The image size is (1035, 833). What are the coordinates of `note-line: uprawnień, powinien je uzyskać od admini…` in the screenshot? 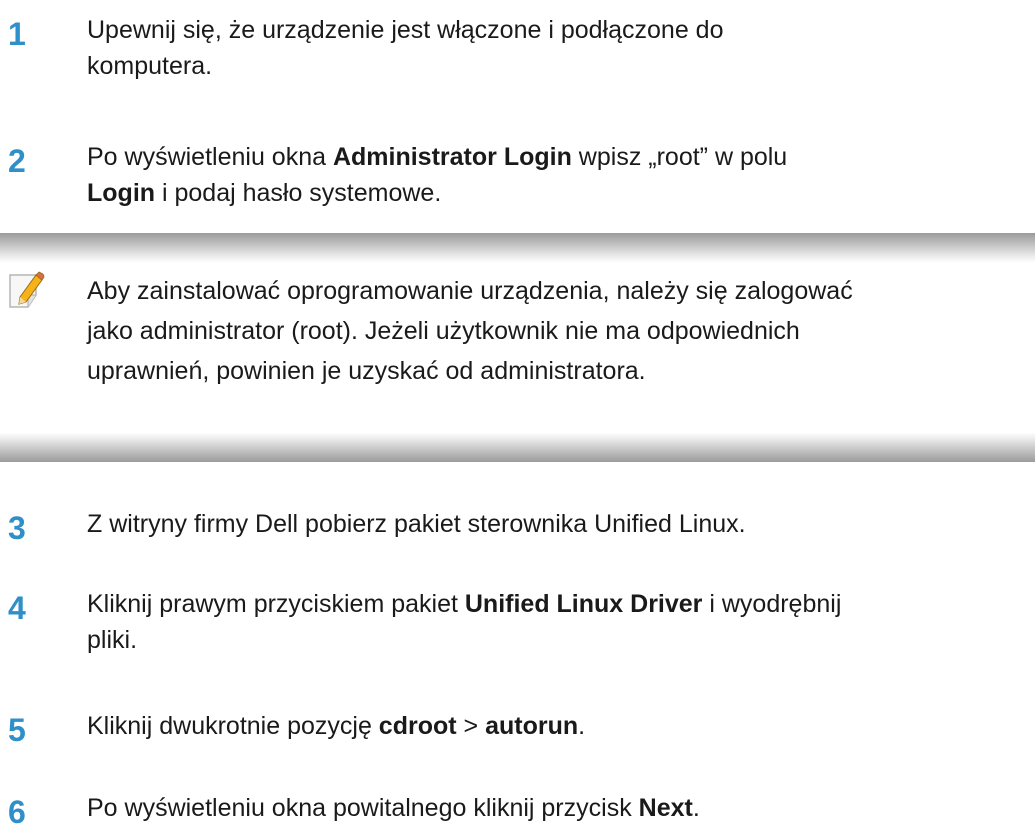 It's located at (366, 371).